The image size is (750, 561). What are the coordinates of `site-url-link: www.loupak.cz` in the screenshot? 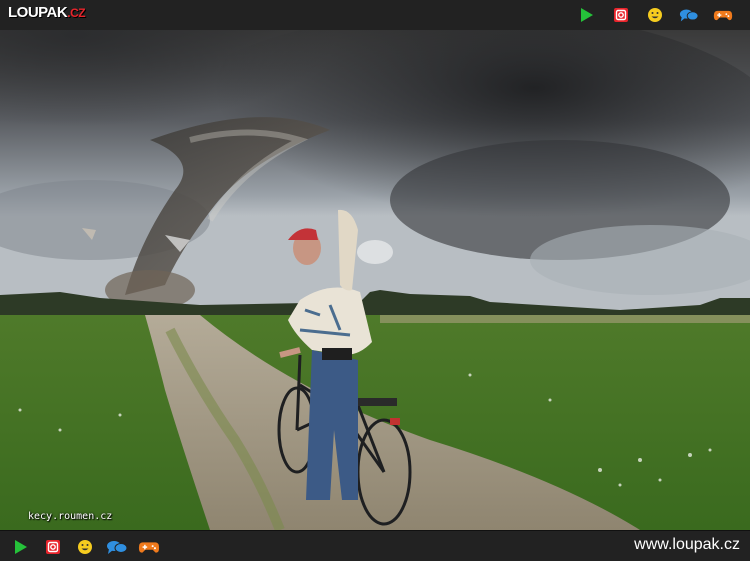 It's located at (687, 545).